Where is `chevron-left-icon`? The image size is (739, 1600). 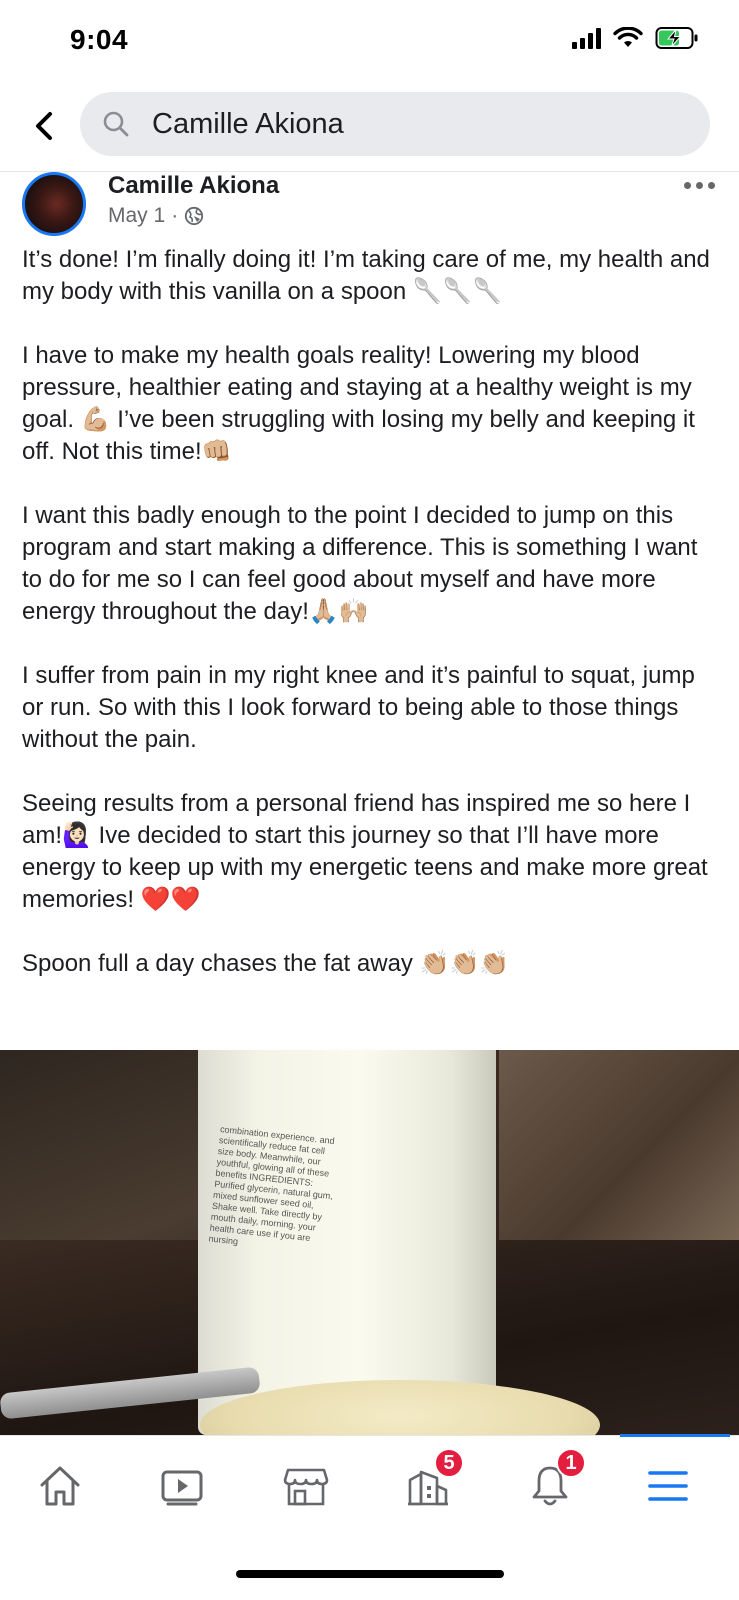
chevron-left-icon is located at coordinates (44, 126).